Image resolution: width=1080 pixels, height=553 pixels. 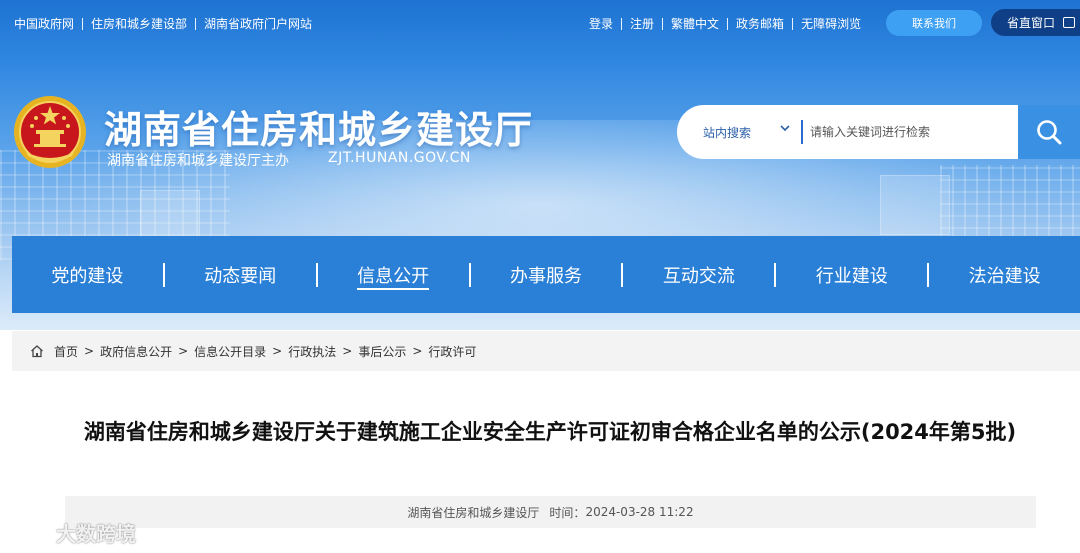 What do you see at coordinates (96, 534) in the screenshot?
I see `watermark-text: 大数跨境` at bounding box center [96, 534].